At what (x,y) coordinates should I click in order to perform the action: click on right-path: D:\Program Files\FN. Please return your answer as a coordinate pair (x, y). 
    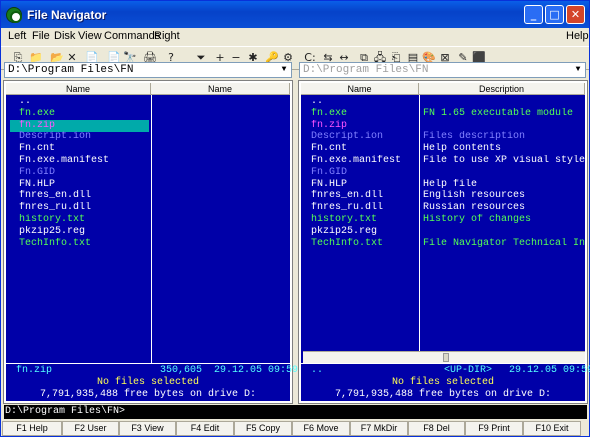
    Looking at the image, I should click on (366, 70).